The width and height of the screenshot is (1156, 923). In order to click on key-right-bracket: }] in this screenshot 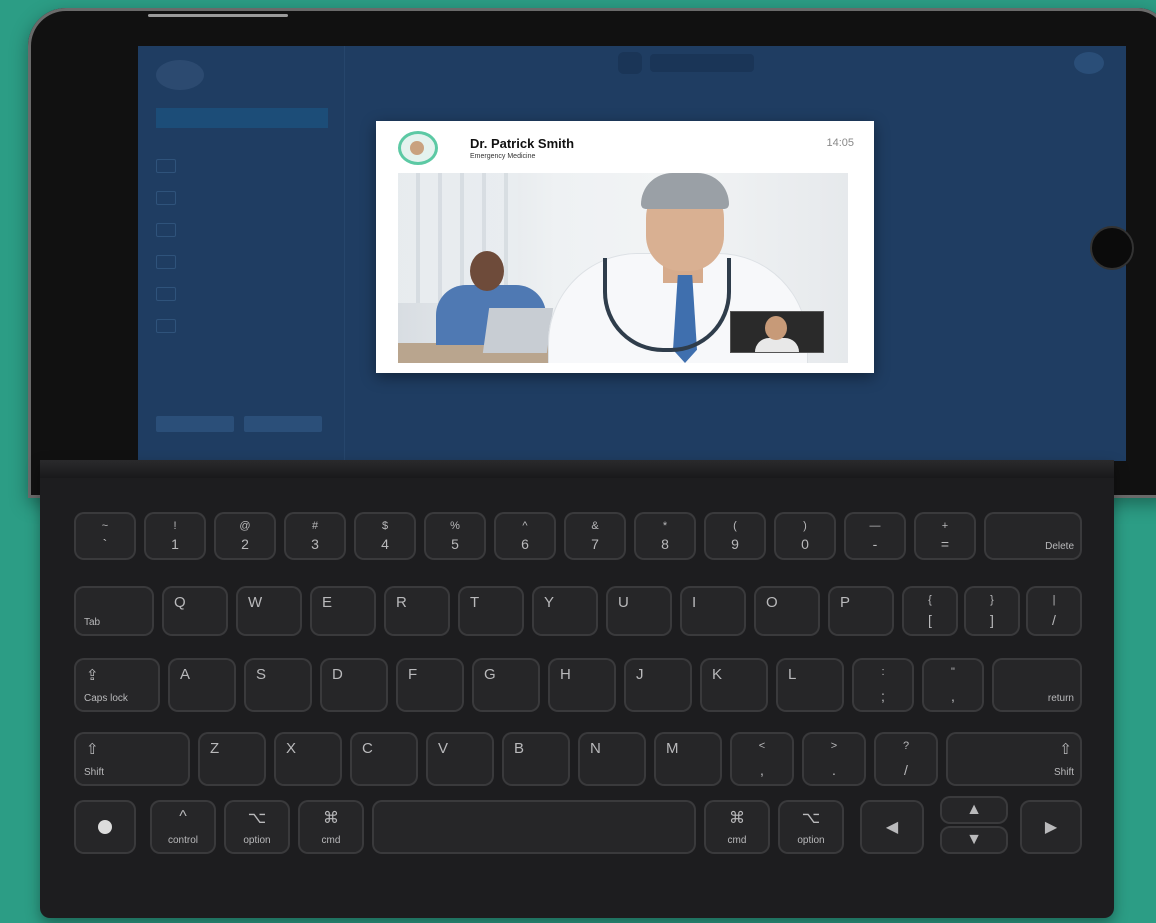, I will do `click(992, 611)`.